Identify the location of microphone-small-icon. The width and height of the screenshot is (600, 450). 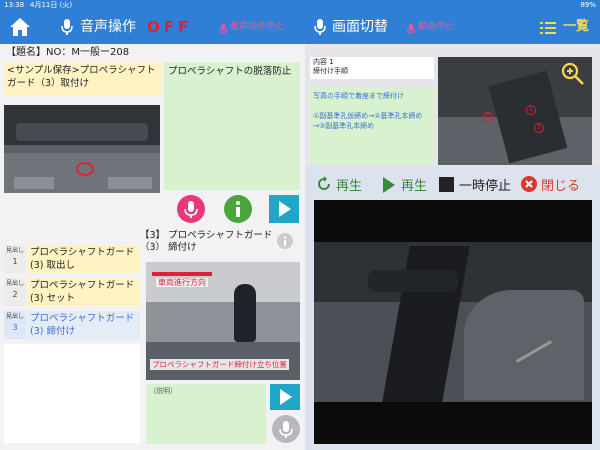
(223, 27).